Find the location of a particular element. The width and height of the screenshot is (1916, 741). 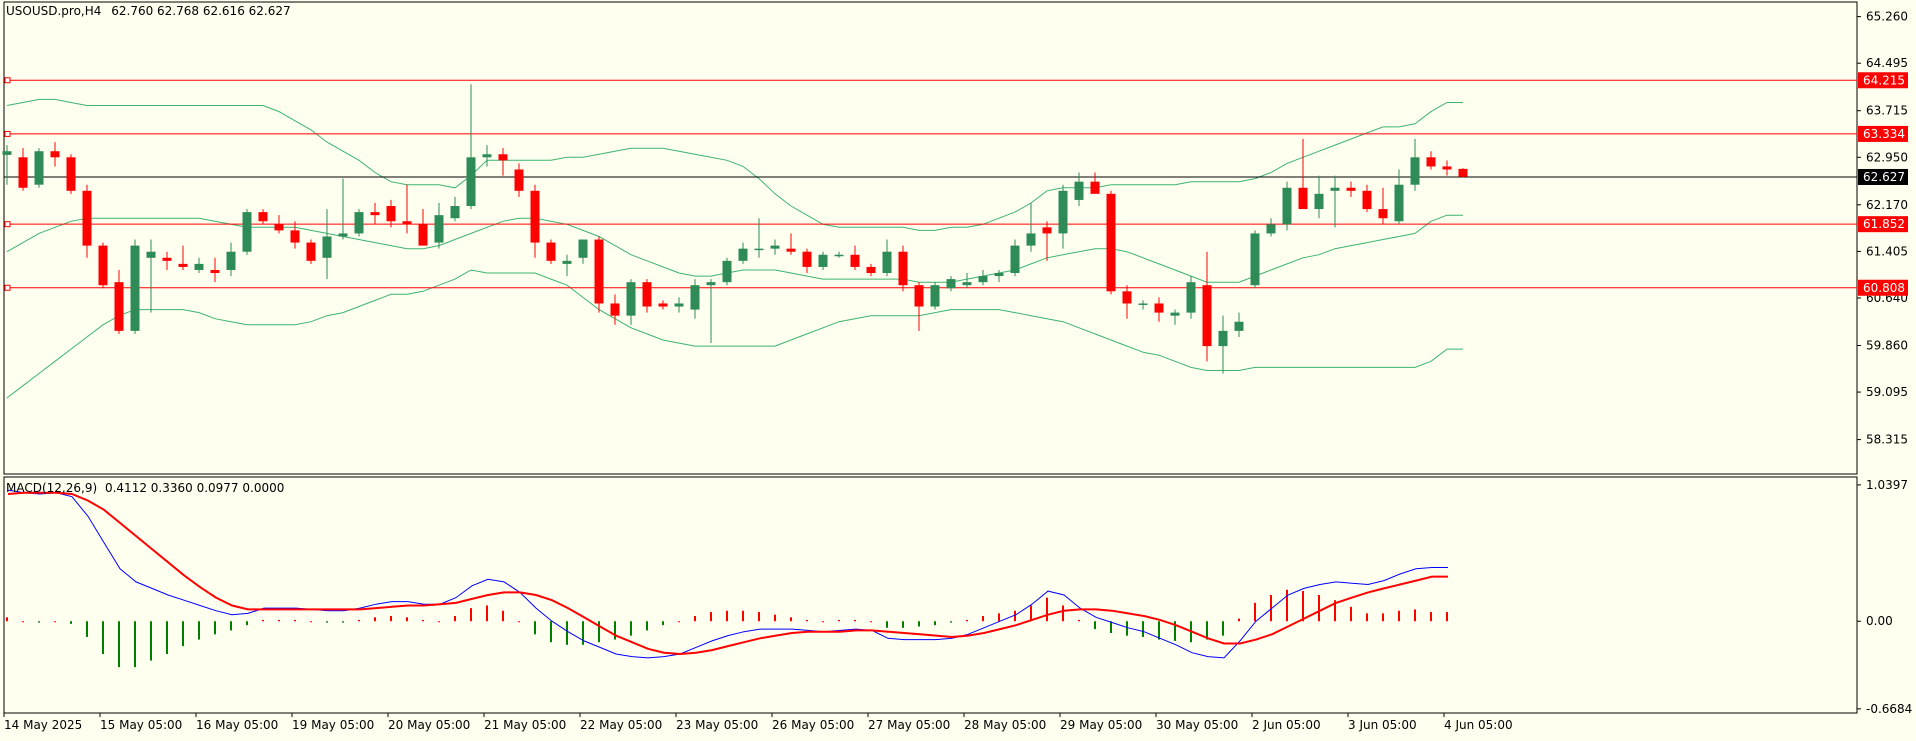

time-tick-label: 20 May 05:00 is located at coordinates (429, 725).